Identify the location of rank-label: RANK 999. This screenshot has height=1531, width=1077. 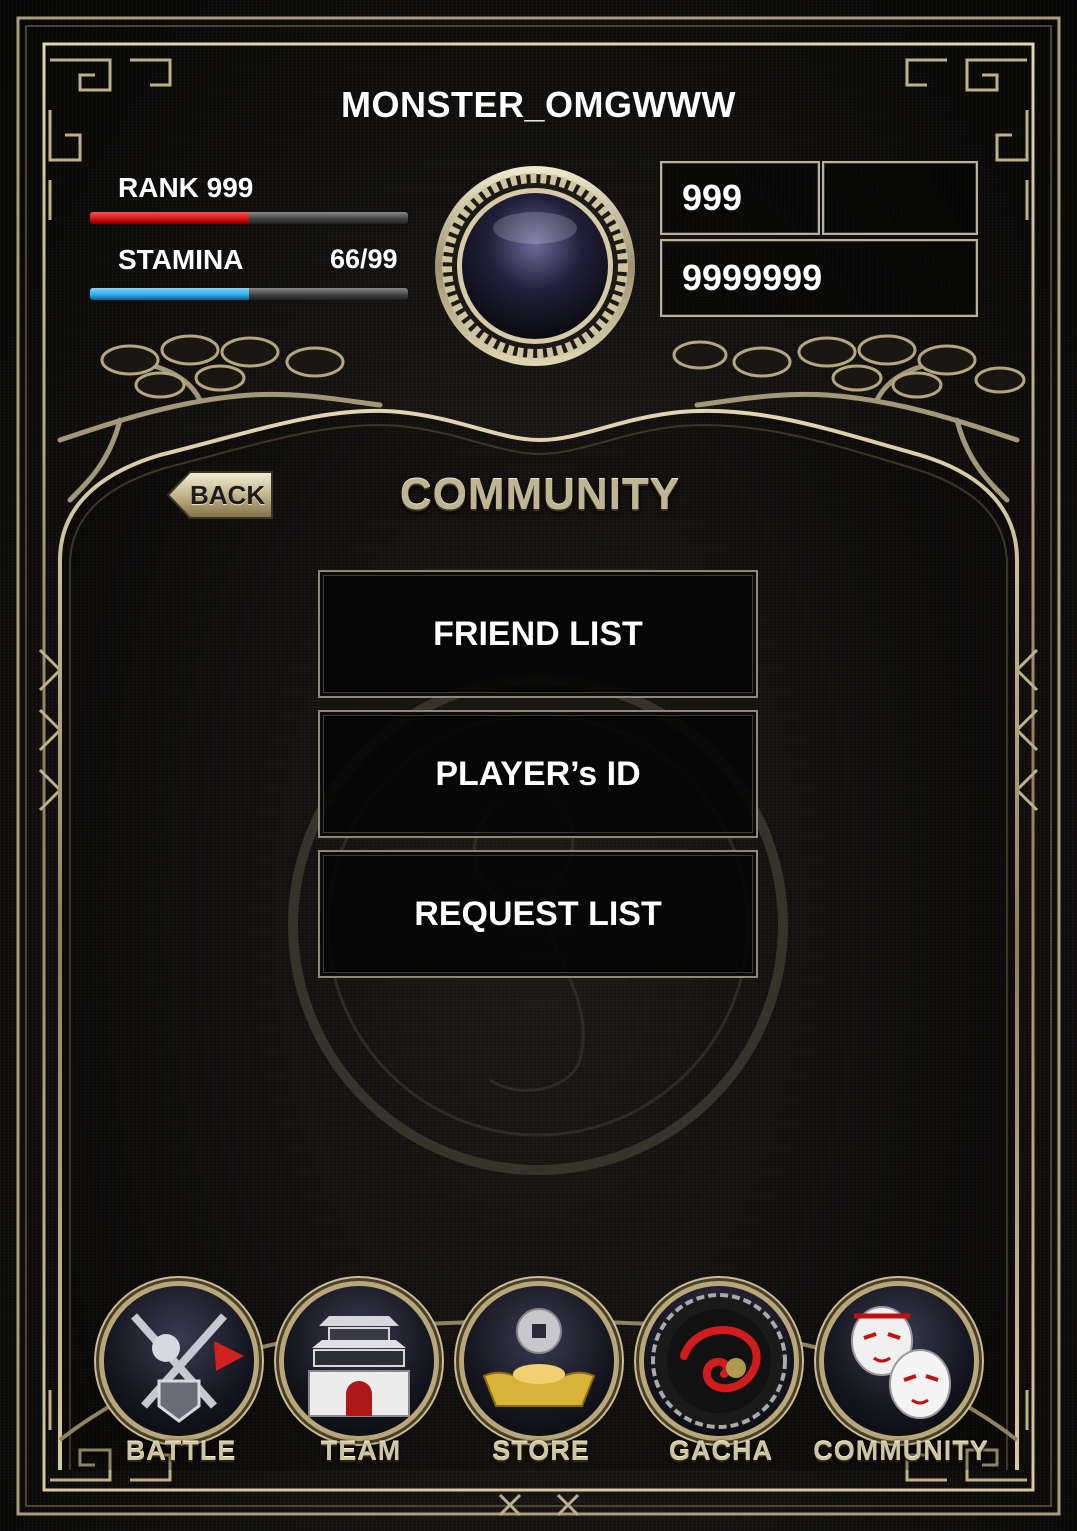
(186, 187).